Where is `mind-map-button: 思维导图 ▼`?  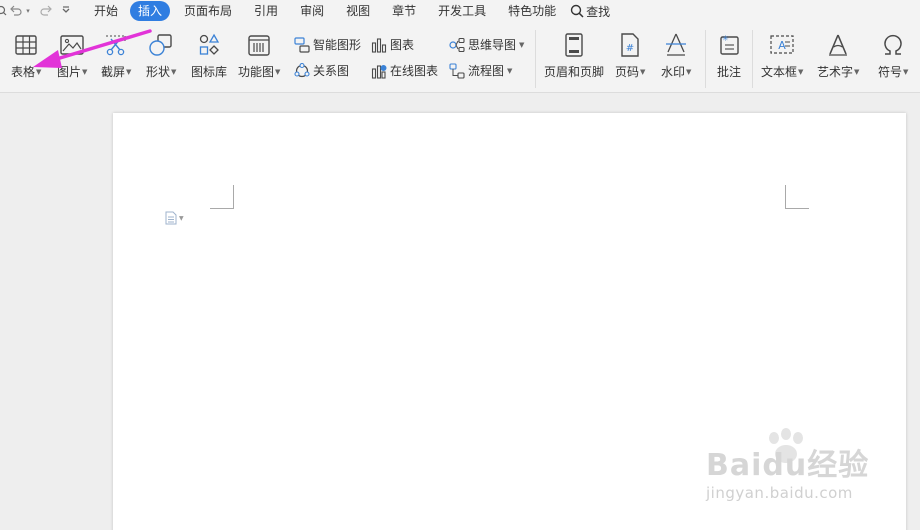 mind-map-button: 思维导图 ▼ is located at coordinates (486, 44).